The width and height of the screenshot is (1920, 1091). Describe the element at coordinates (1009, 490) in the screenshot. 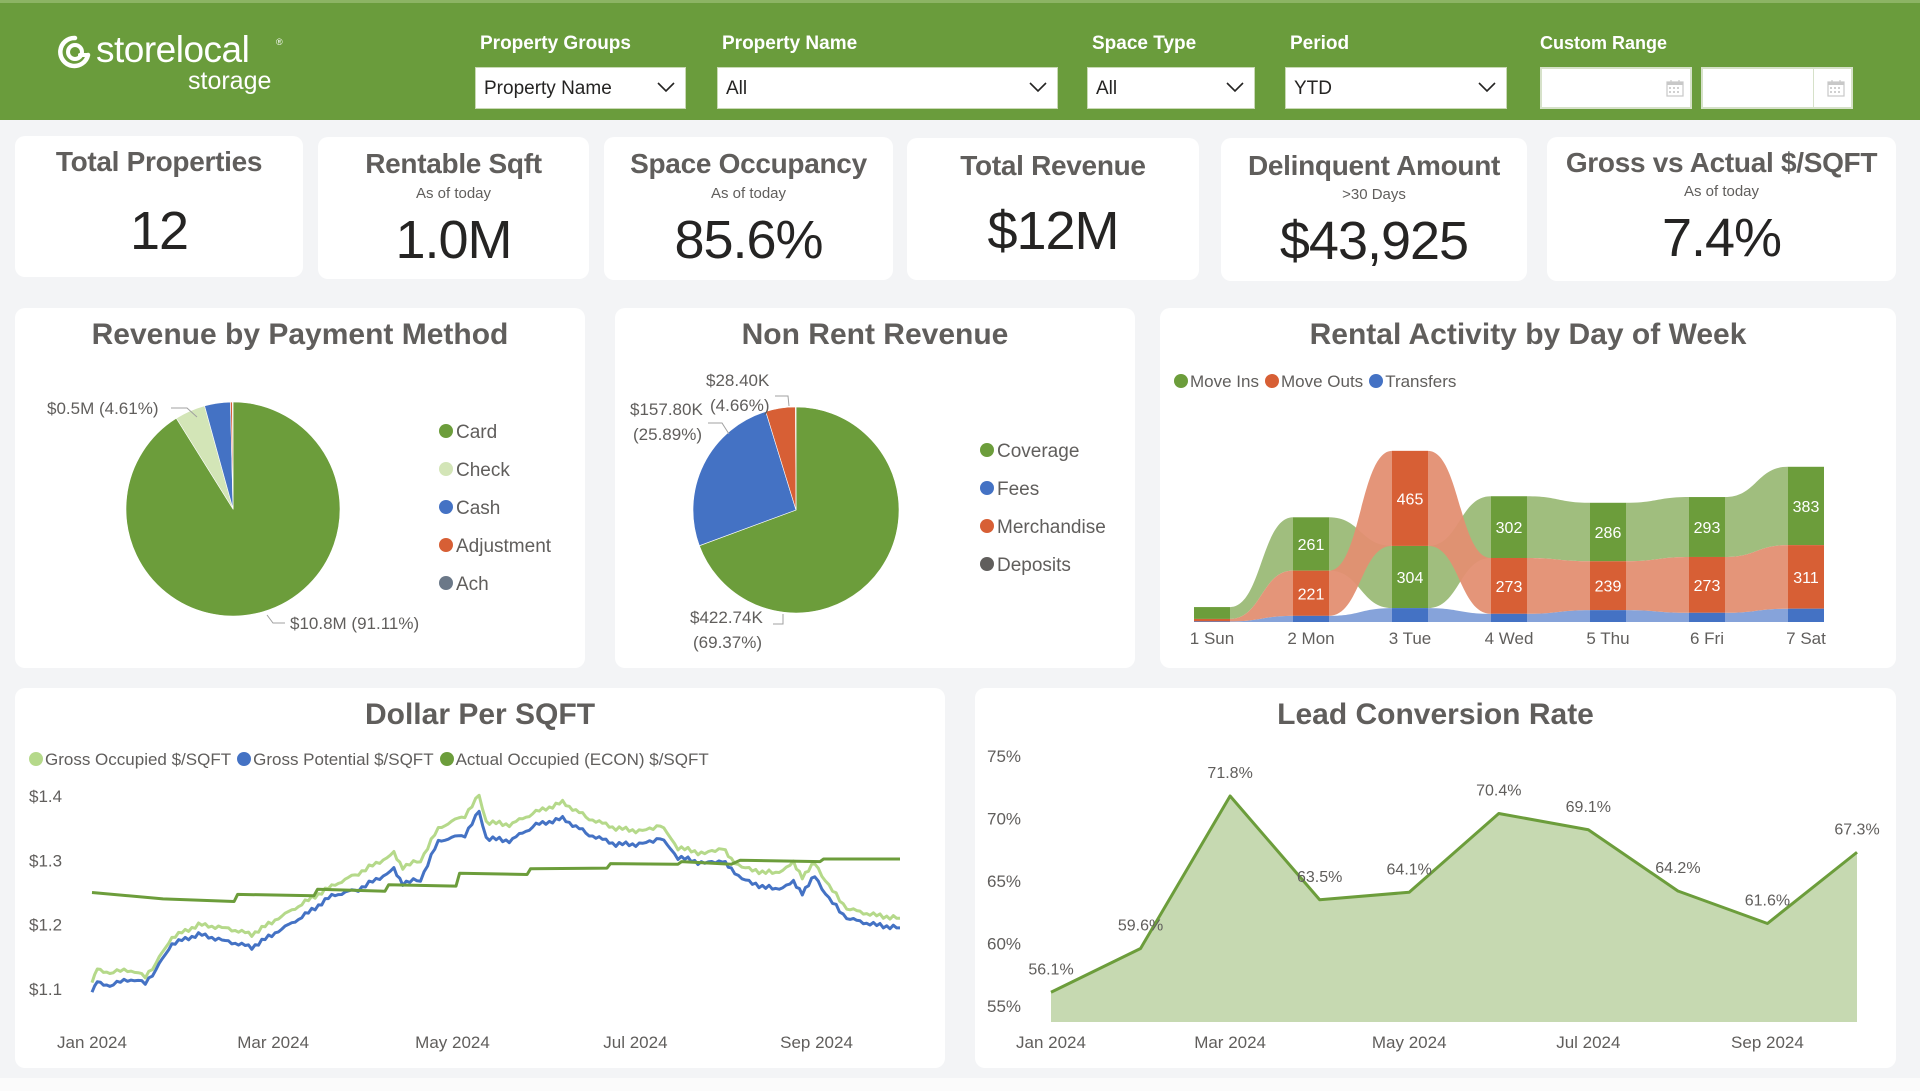

I see `legend-item-fees: Fees` at that location.